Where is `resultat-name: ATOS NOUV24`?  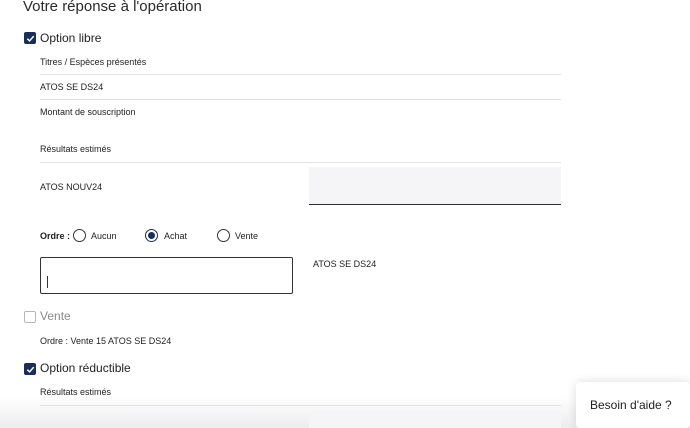
resultat-name: ATOS NOUV24 is located at coordinates (71, 187).